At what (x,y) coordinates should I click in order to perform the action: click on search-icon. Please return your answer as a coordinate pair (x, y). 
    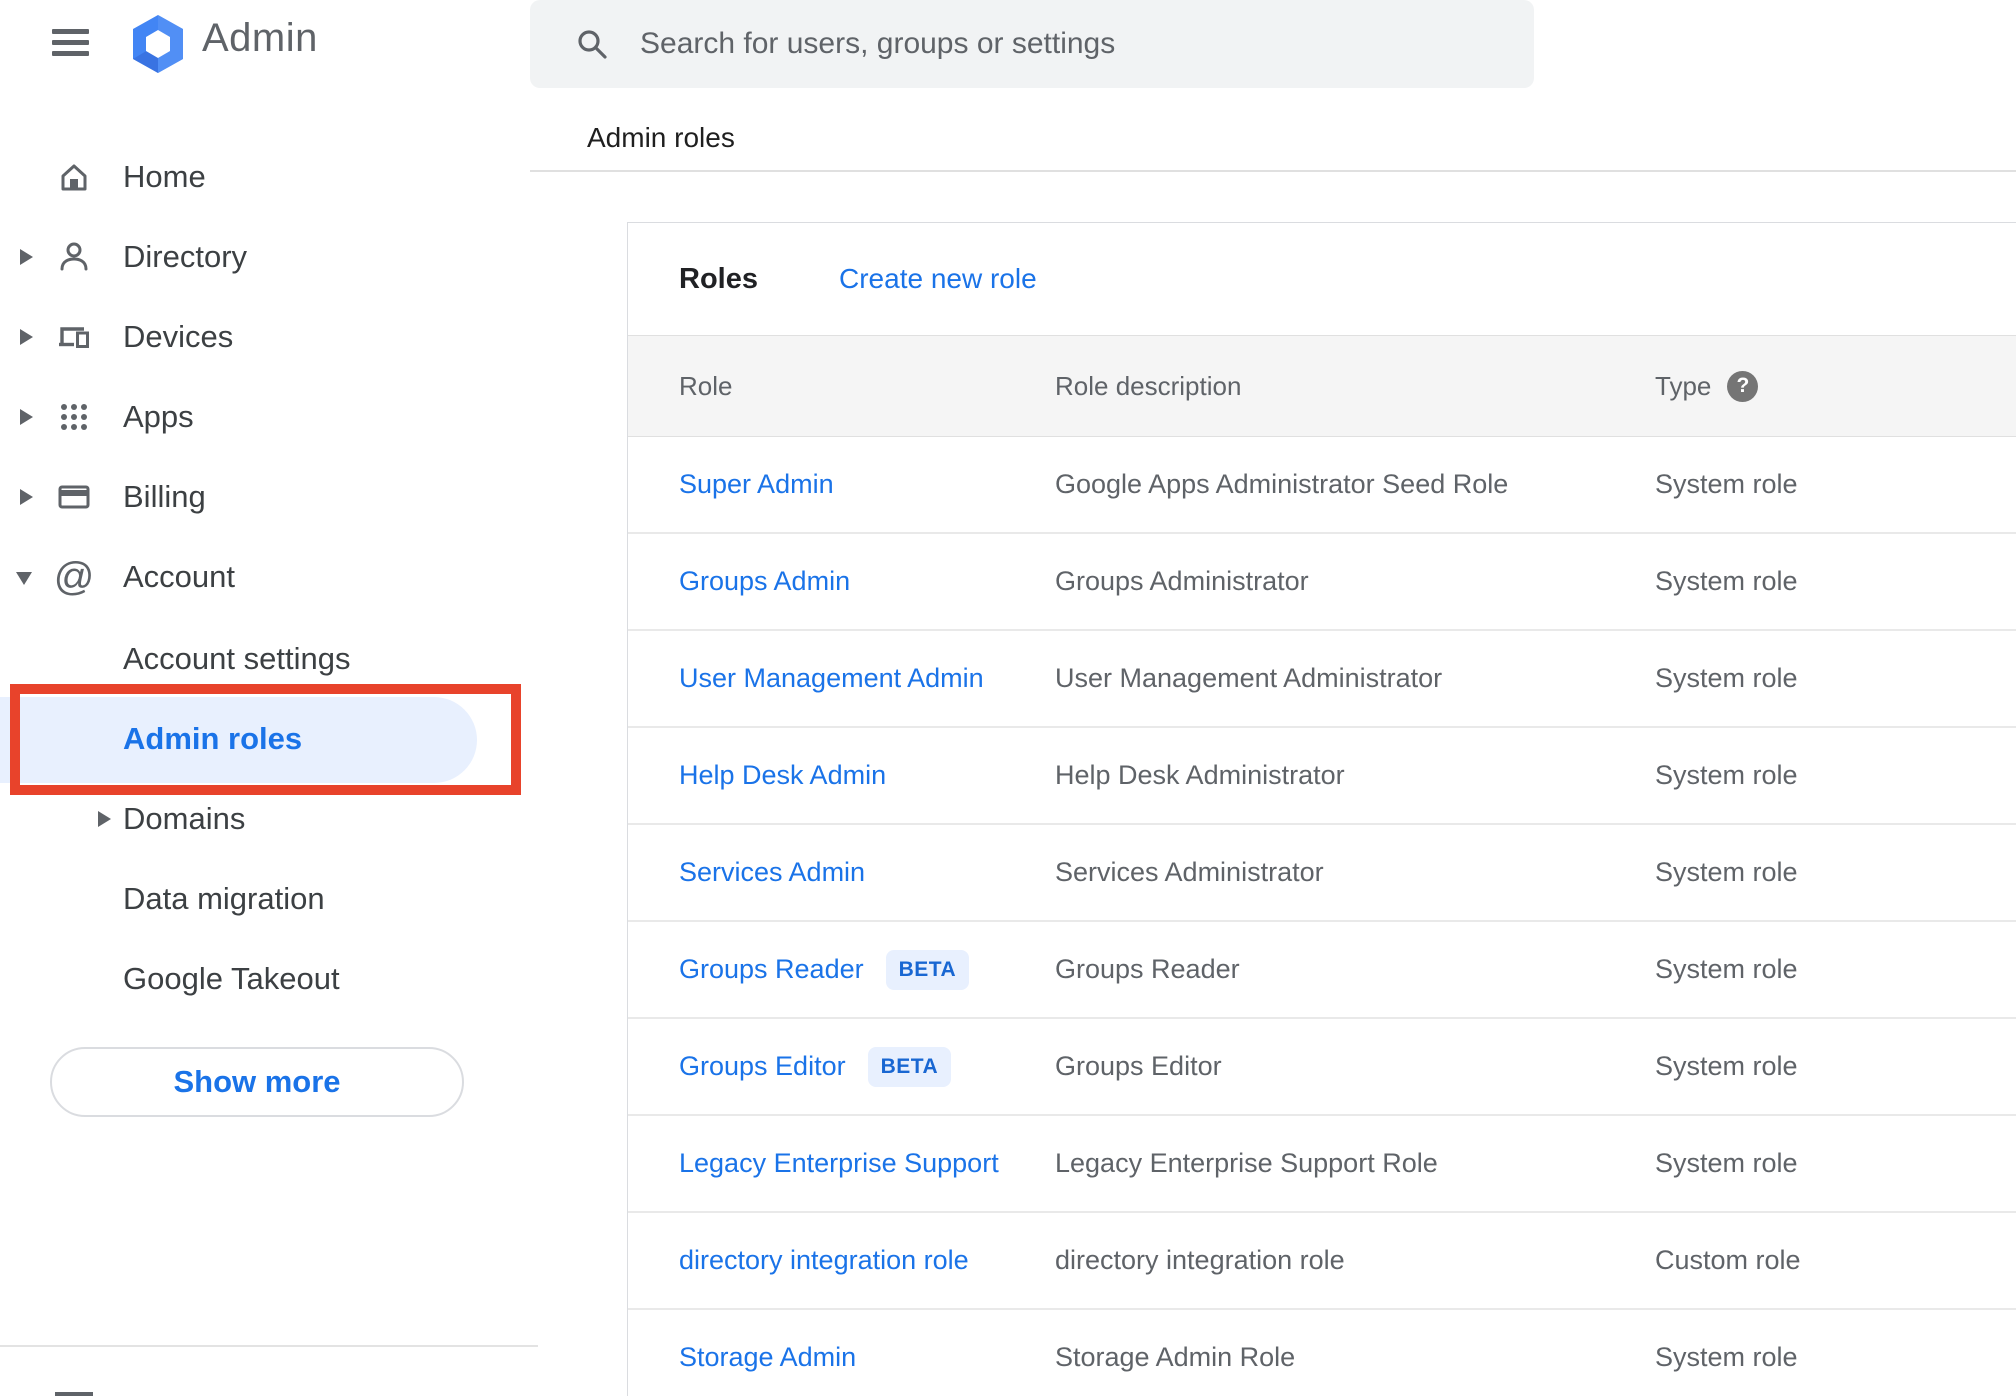
    Looking at the image, I should click on (592, 44).